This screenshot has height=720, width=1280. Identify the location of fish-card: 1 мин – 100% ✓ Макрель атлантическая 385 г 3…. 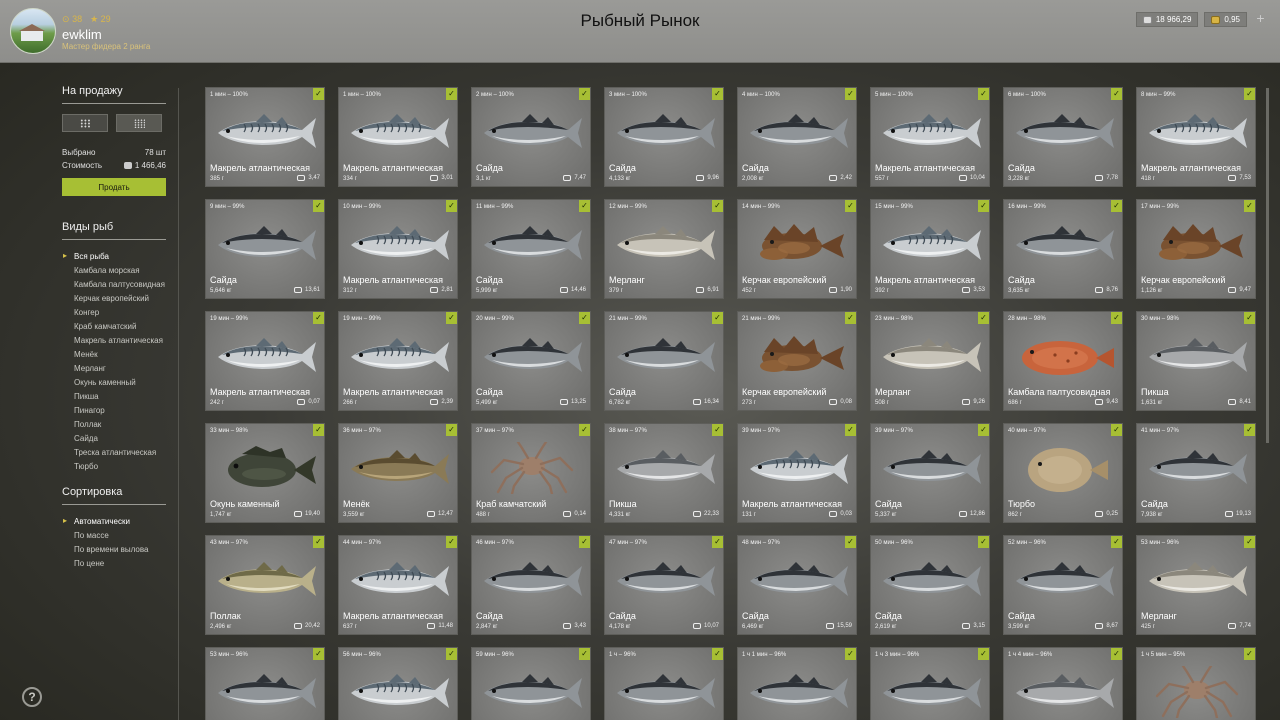
(265, 137).